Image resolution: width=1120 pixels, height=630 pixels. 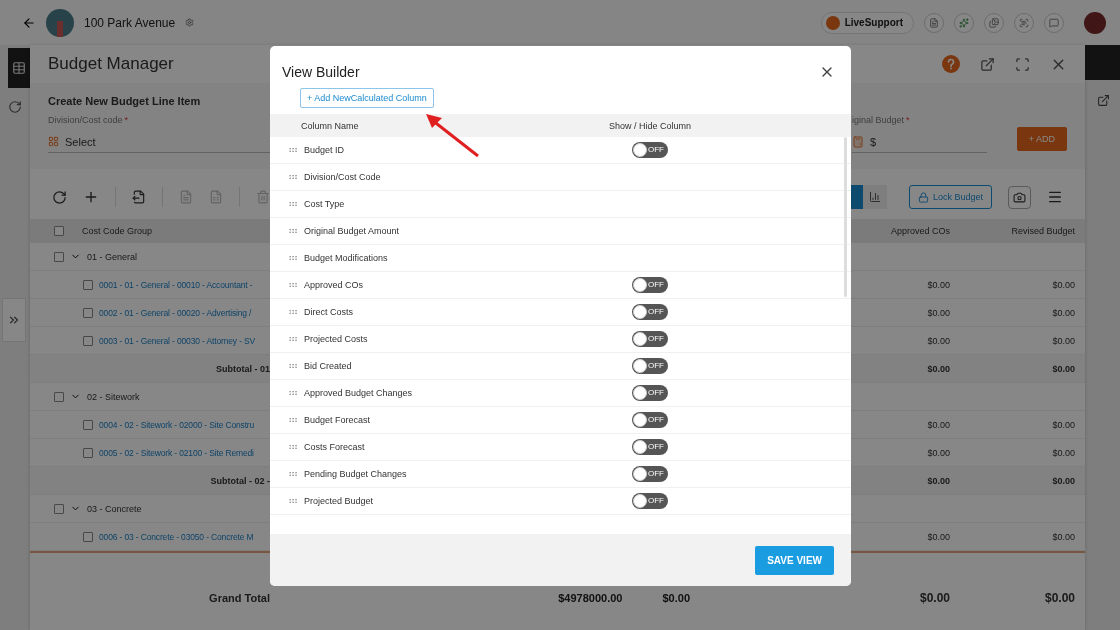 I want to click on cost-code-link: 0006 - 03 - Concrete - 03050 - Concrete M, so click(x=176, y=536).